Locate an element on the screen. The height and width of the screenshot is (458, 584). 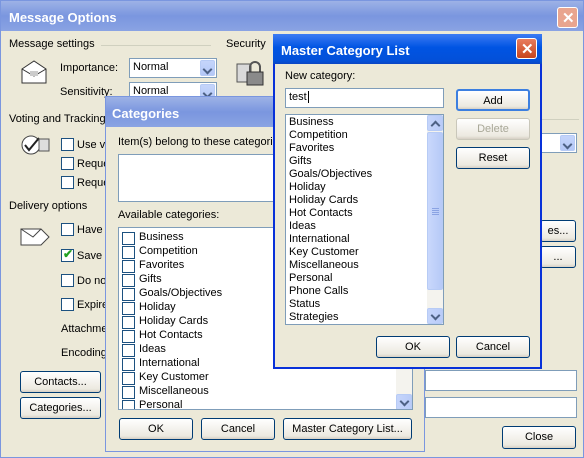
close-window-button: ✕ is located at coordinates (567, 17).